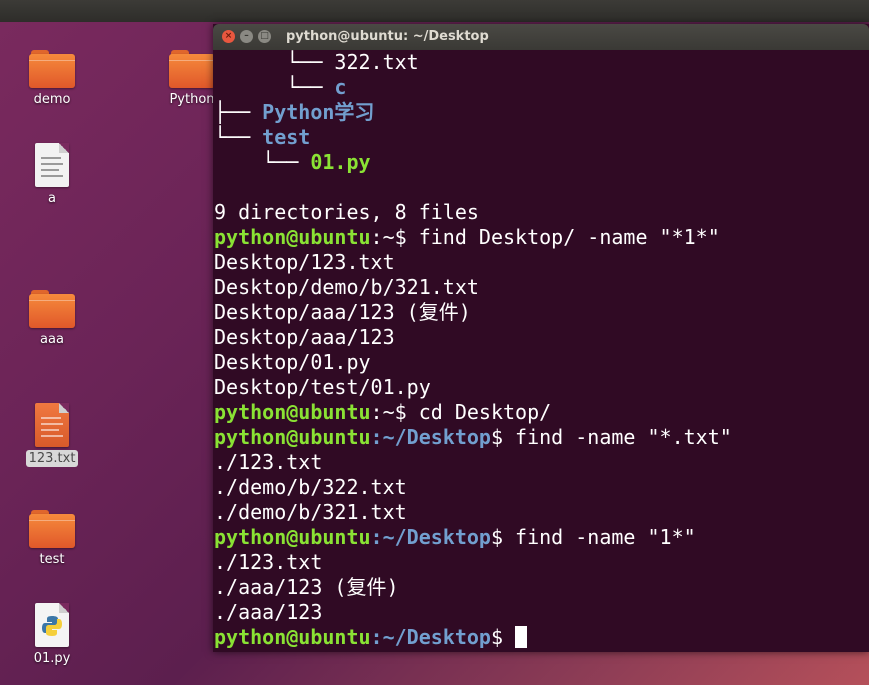 Image resolution: width=869 pixels, height=685 pixels. What do you see at coordinates (455, 537) in the screenshot?
I see `command-line: python@ubuntu:~/Desktop$ find -name "1*"` at bounding box center [455, 537].